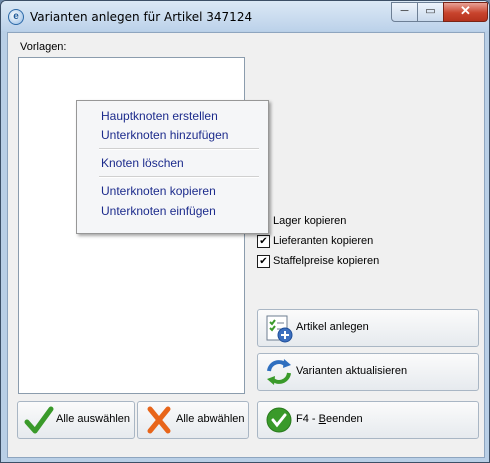 Image resolution: width=490 pixels, height=463 pixels. What do you see at coordinates (323, 241) in the screenshot?
I see `lieferanten-label: Lieferanten kopieren` at bounding box center [323, 241].